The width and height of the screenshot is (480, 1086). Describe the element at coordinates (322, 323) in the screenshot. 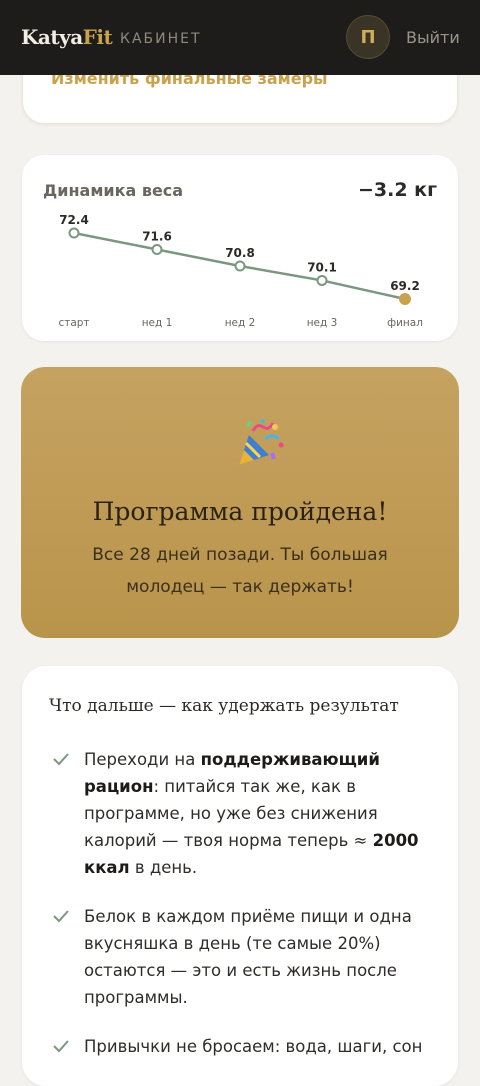

I see `x-tick-label: нед 3` at that location.